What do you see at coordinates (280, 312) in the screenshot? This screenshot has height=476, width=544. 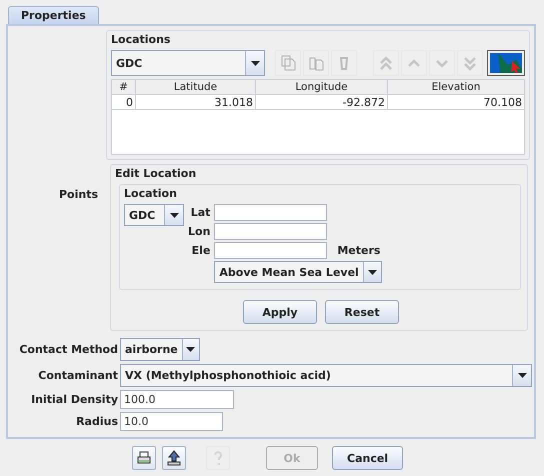 I see `action-button: Apply` at bounding box center [280, 312].